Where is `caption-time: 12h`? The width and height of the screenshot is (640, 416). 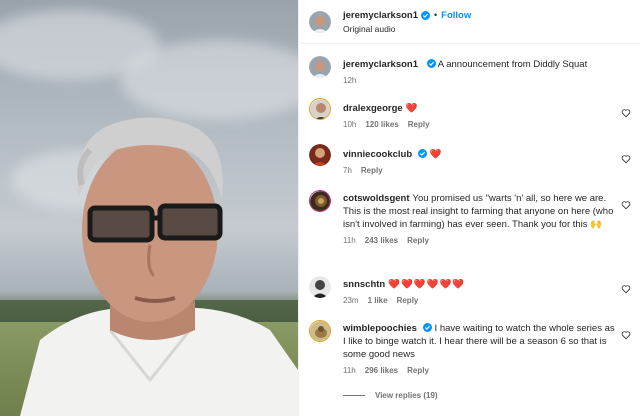
caption-time: 12h is located at coordinates (350, 80).